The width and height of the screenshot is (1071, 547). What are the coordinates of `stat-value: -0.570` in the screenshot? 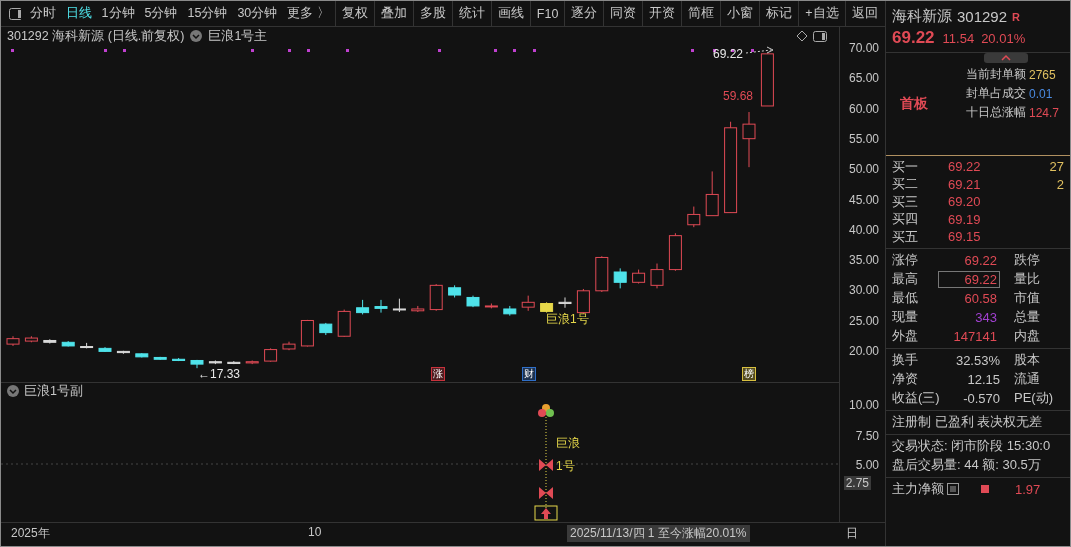 It's located at (981, 398).